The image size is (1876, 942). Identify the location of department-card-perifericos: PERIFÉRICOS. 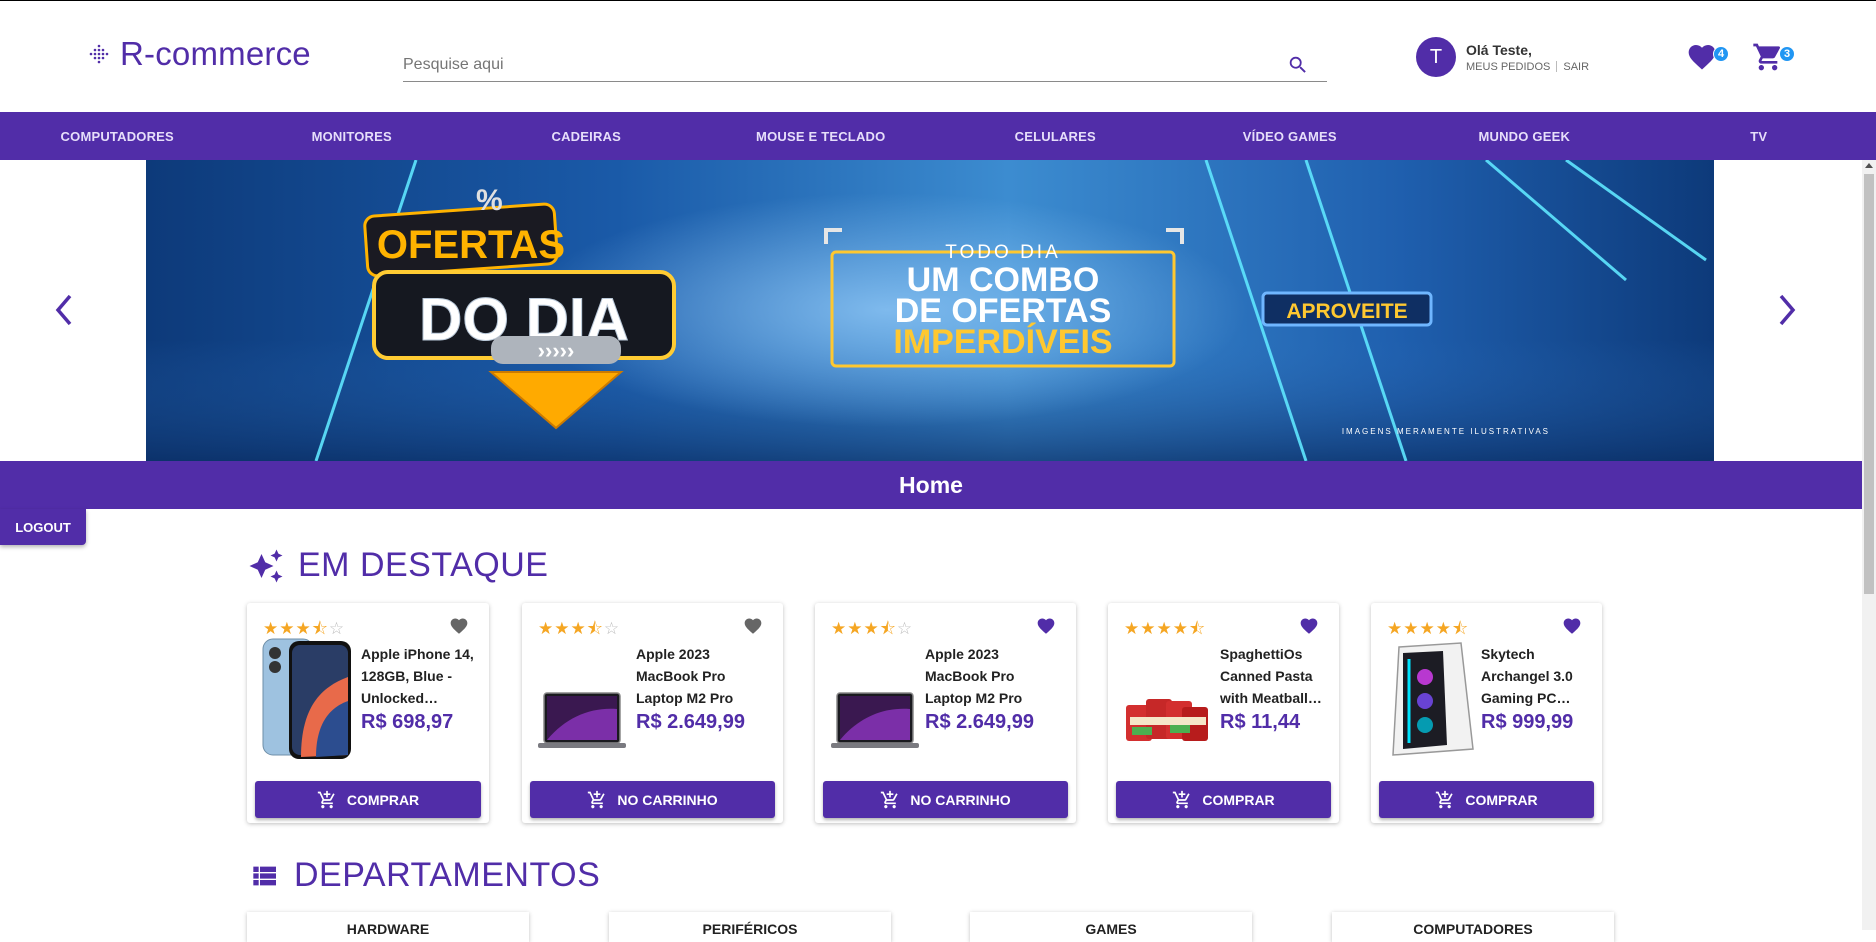
(750, 927).